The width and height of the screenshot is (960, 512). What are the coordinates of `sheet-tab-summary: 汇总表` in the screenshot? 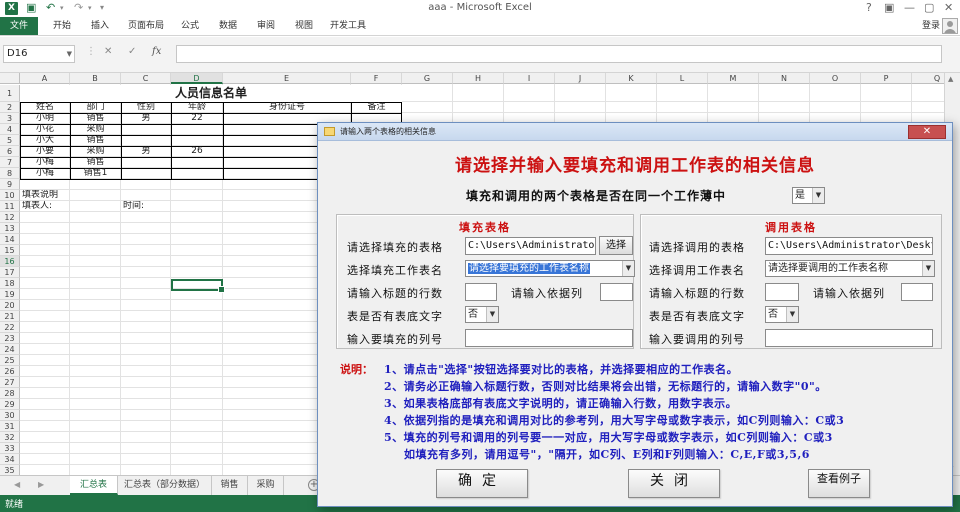 It's located at (94, 485).